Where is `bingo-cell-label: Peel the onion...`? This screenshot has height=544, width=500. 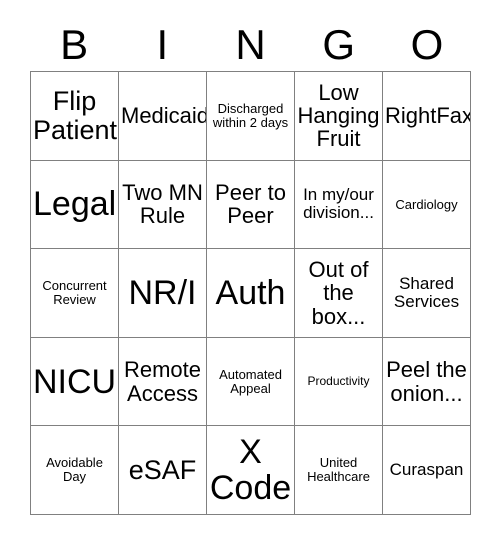 bingo-cell-label: Peel the onion... is located at coordinates (426, 381).